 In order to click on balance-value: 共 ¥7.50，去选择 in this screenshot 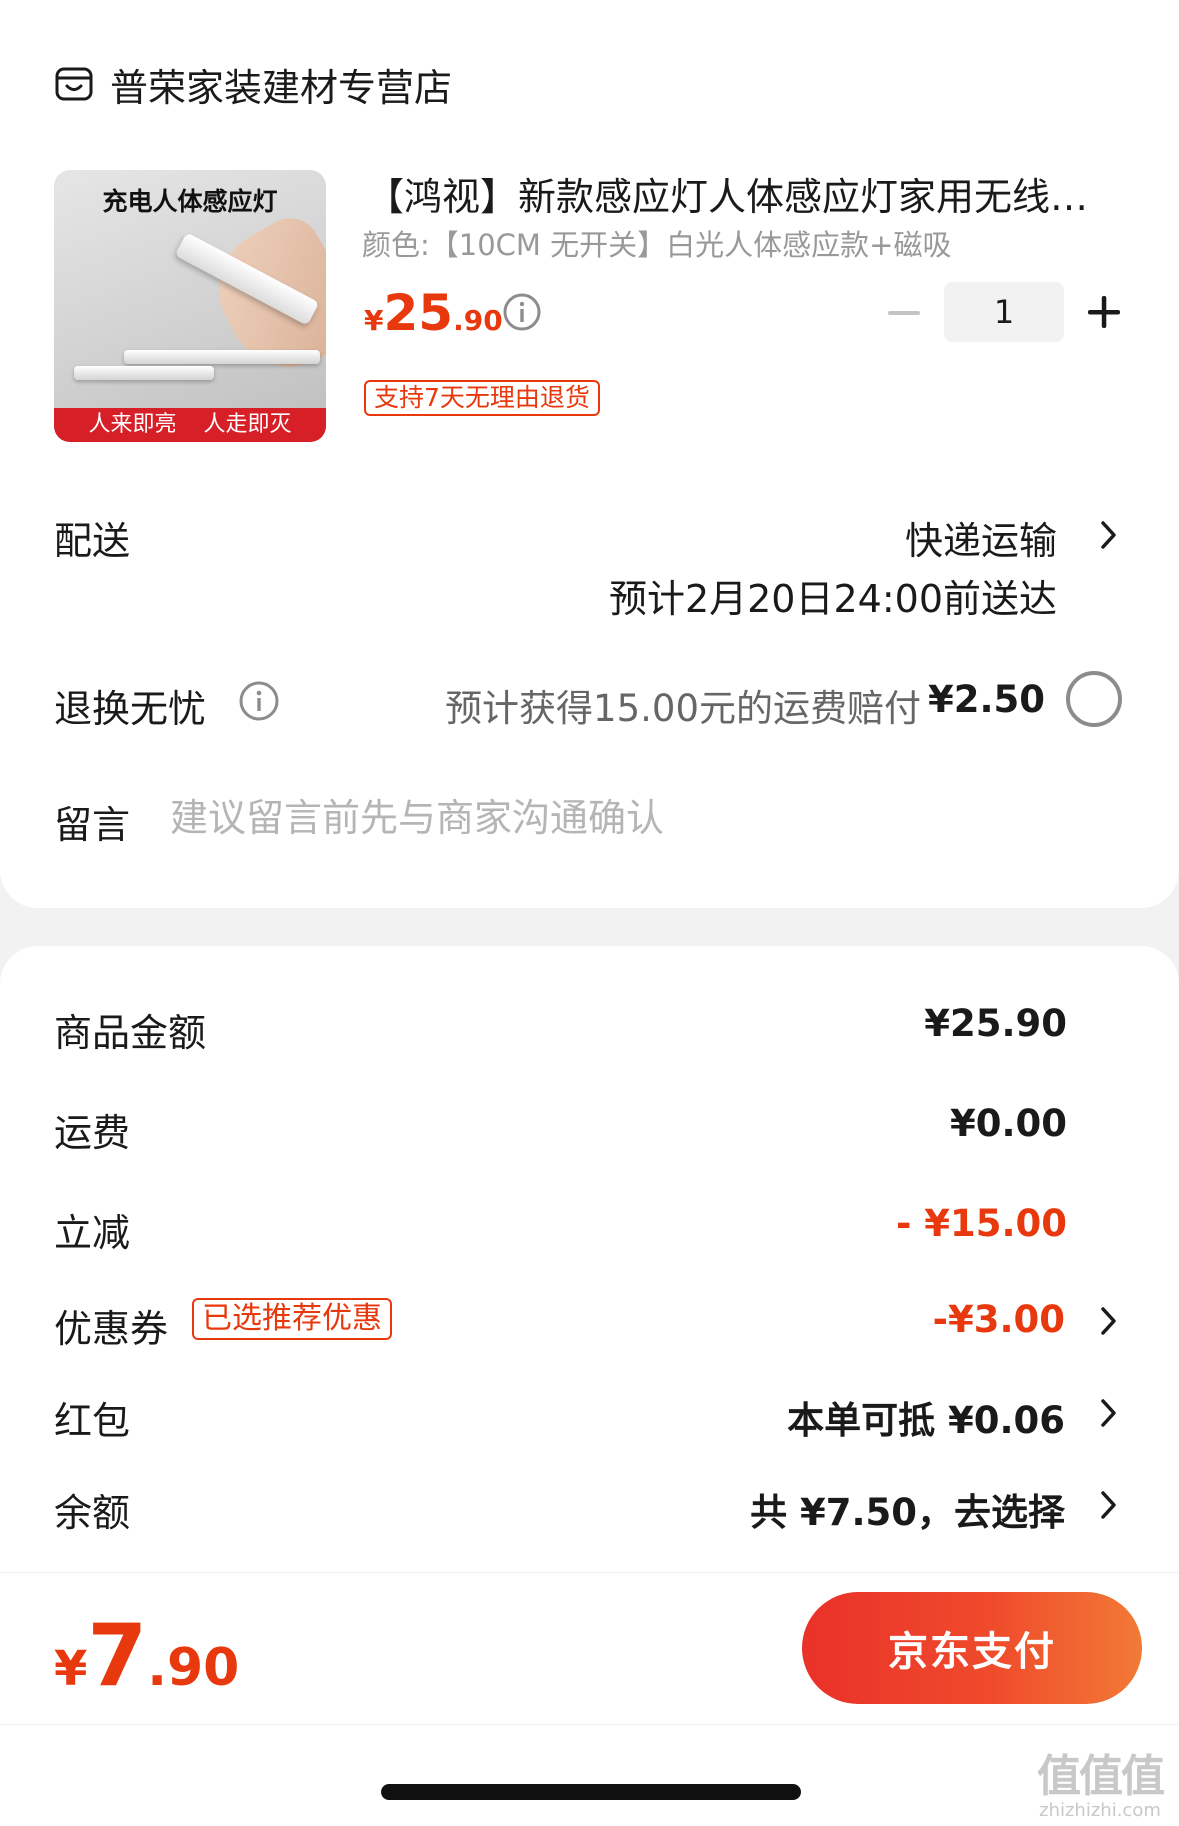, I will do `click(907, 1509)`.